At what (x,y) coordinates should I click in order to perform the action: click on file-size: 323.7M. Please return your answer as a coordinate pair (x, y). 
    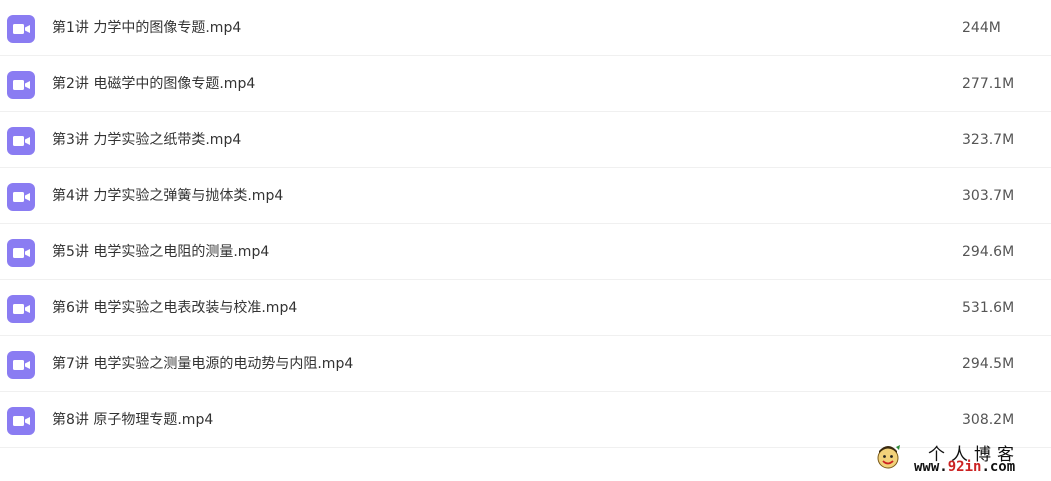
    Looking at the image, I should click on (988, 140).